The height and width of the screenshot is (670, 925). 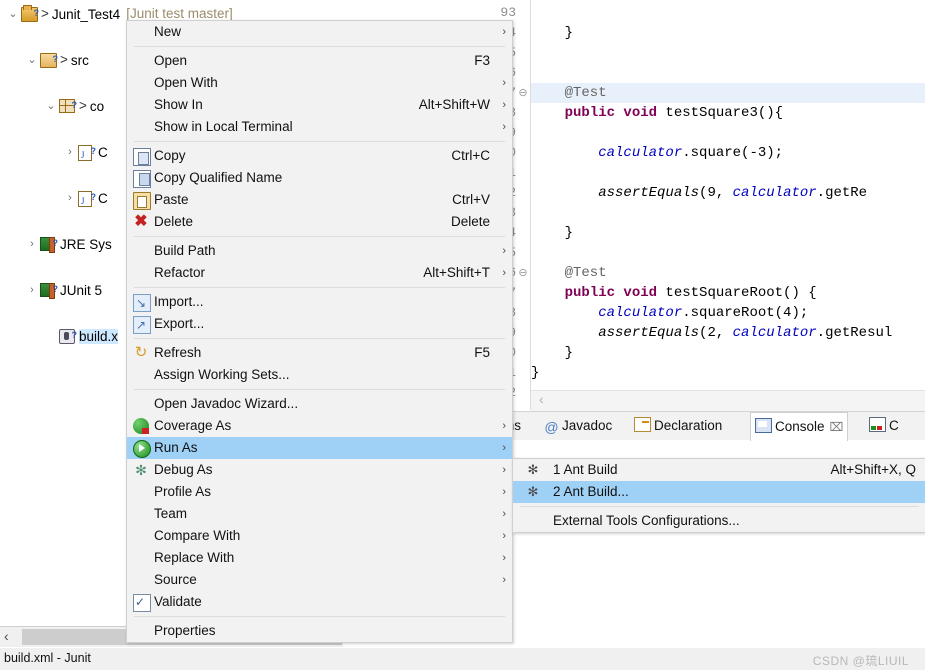 What do you see at coordinates (688, 425) in the screenshot?
I see `tab-label: Declaration` at bounding box center [688, 425].